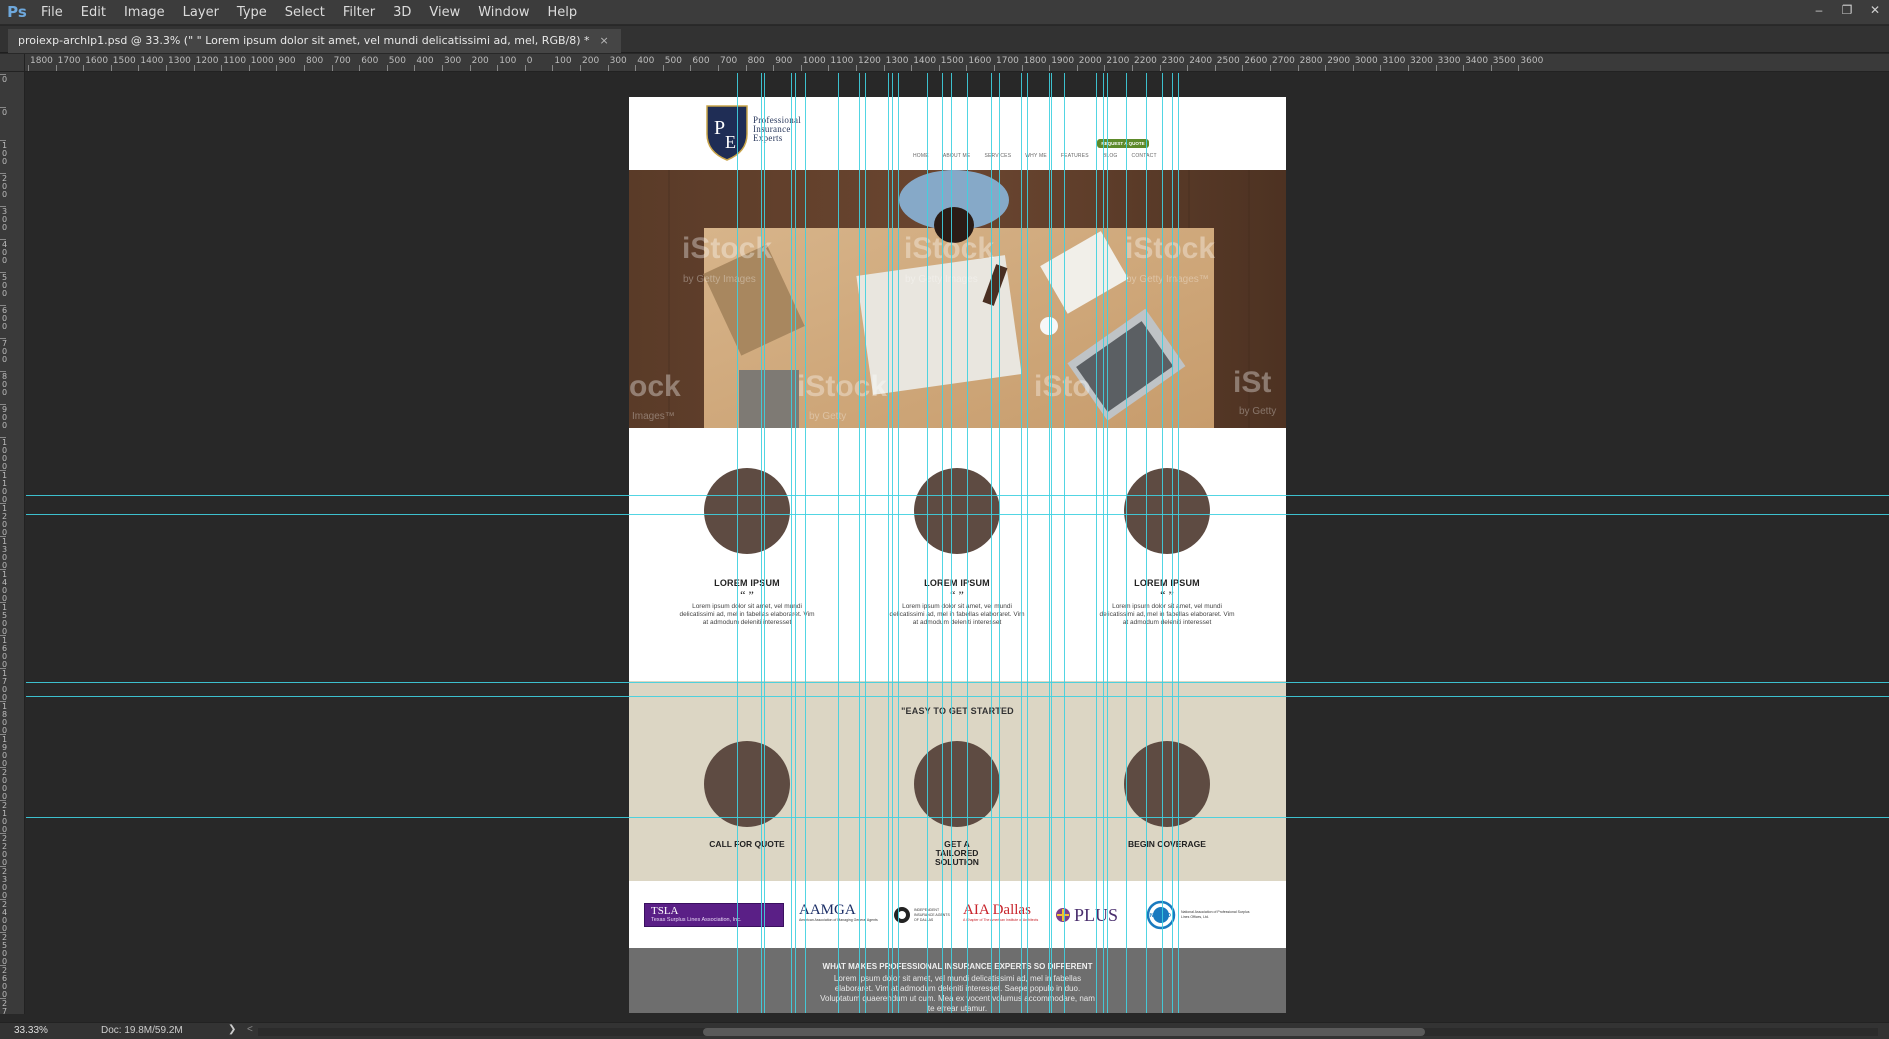  I want to click on ruler-corner, so click(12, 63).